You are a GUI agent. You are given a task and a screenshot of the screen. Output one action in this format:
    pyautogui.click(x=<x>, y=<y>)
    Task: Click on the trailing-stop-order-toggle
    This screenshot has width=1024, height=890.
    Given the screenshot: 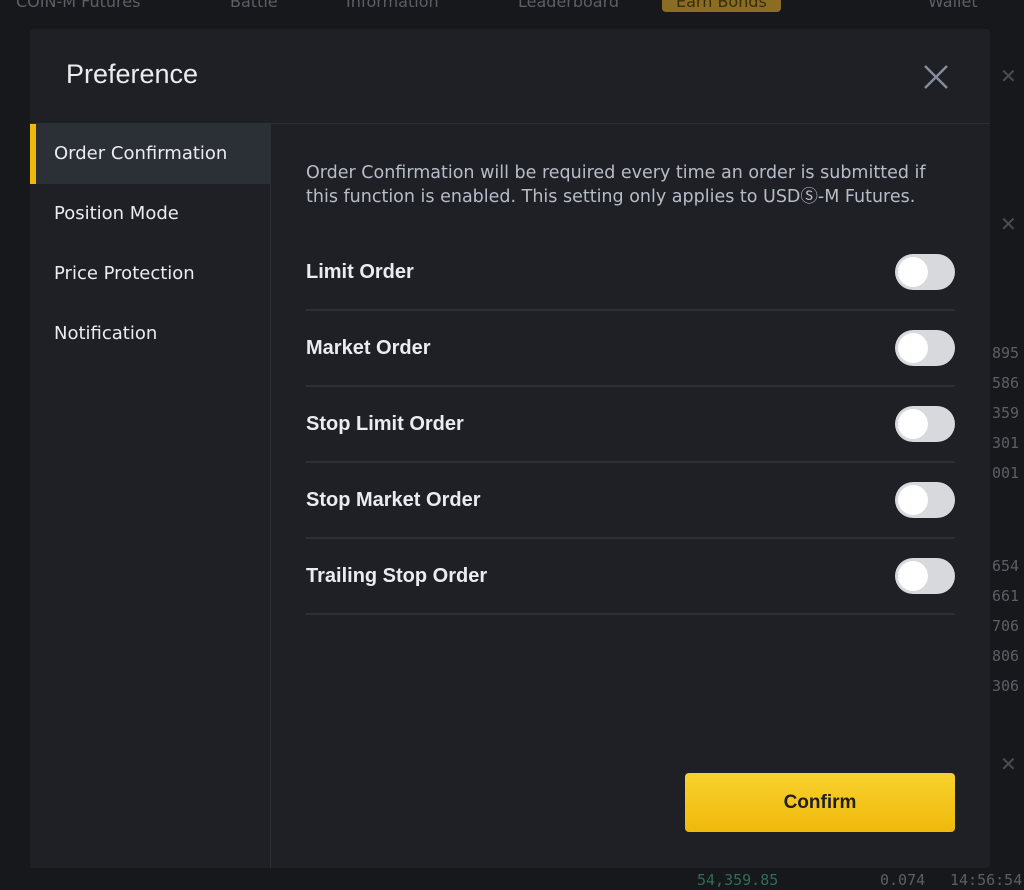 What is the action you would take?
    pyautogui.click(x=925, y=576)
    